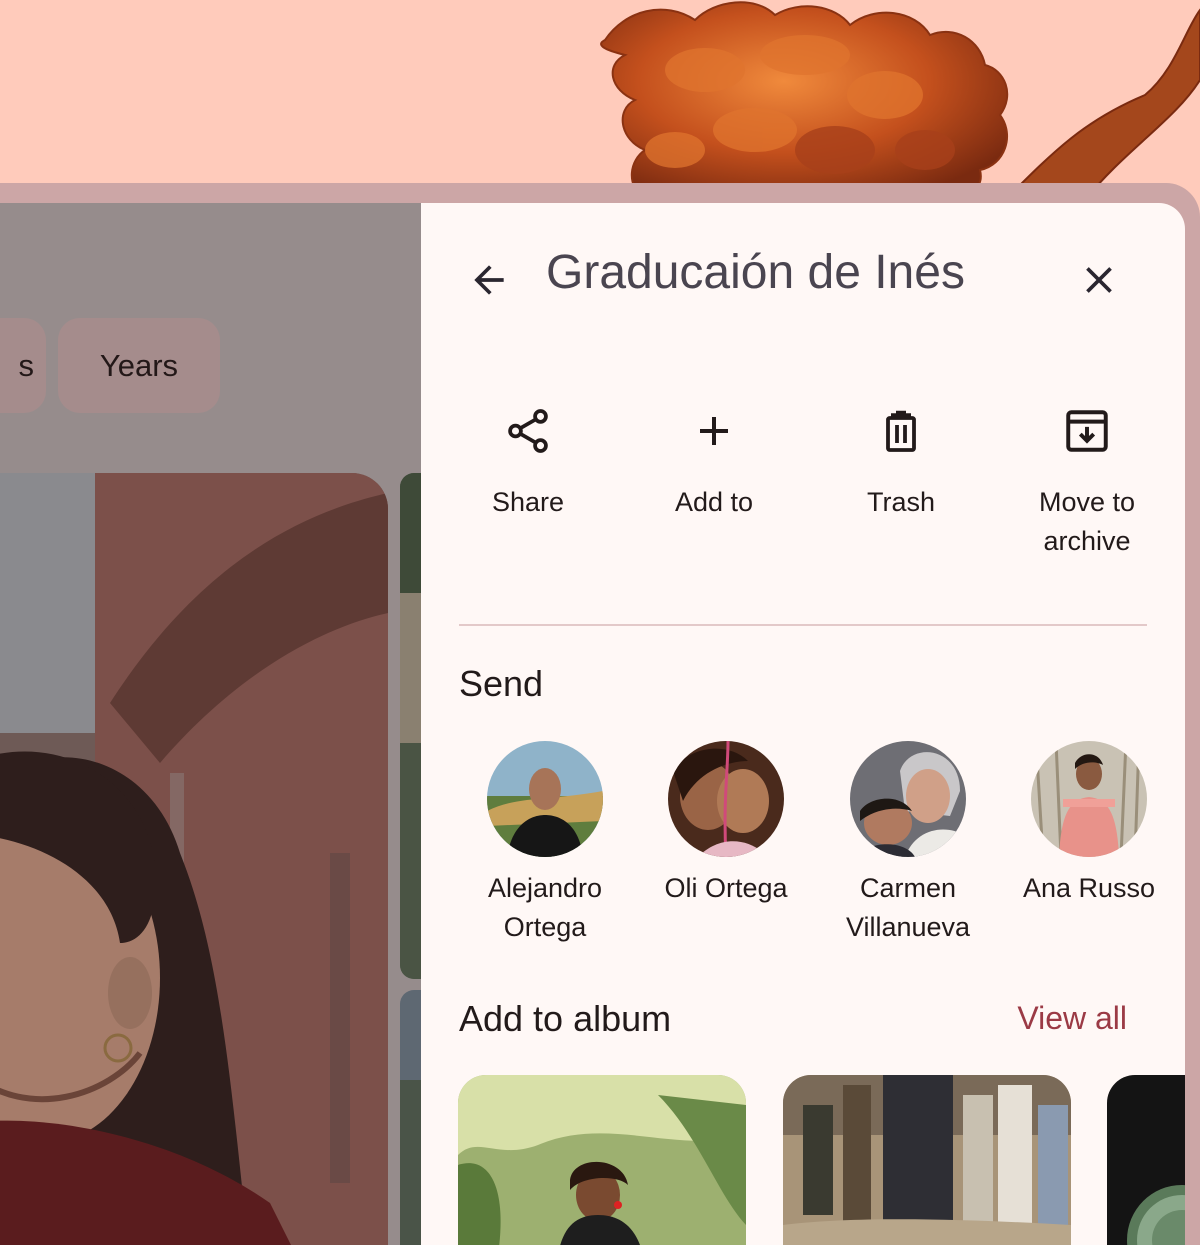 This screenshot has width=1200, height=1245. I want to click on filter-chip-partial: s, so click(23, 365).